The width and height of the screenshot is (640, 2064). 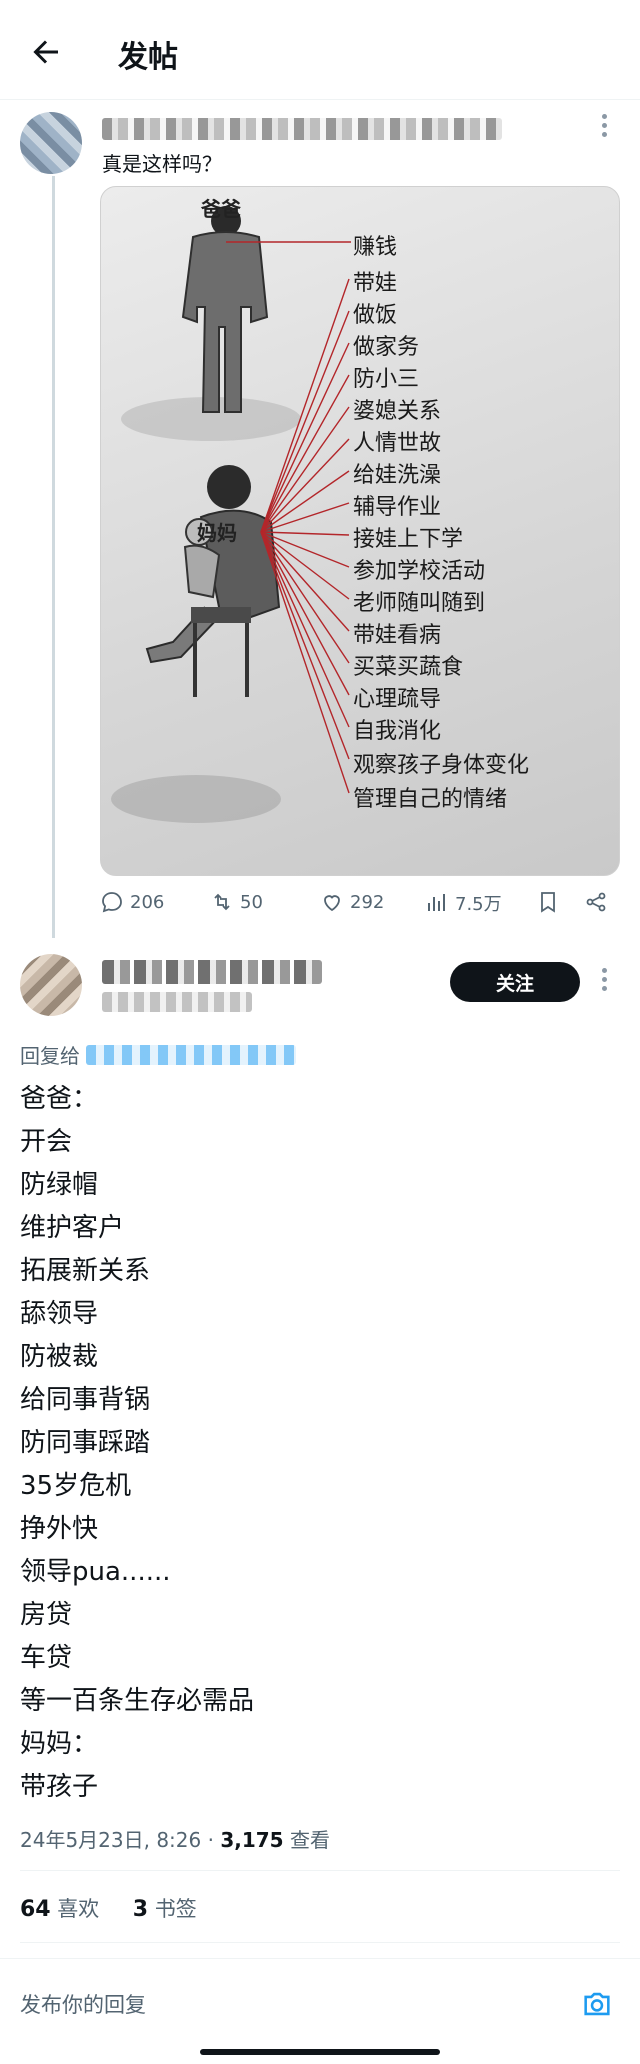 I want to click on back-arrow-icon, so click(x=46, y=52).